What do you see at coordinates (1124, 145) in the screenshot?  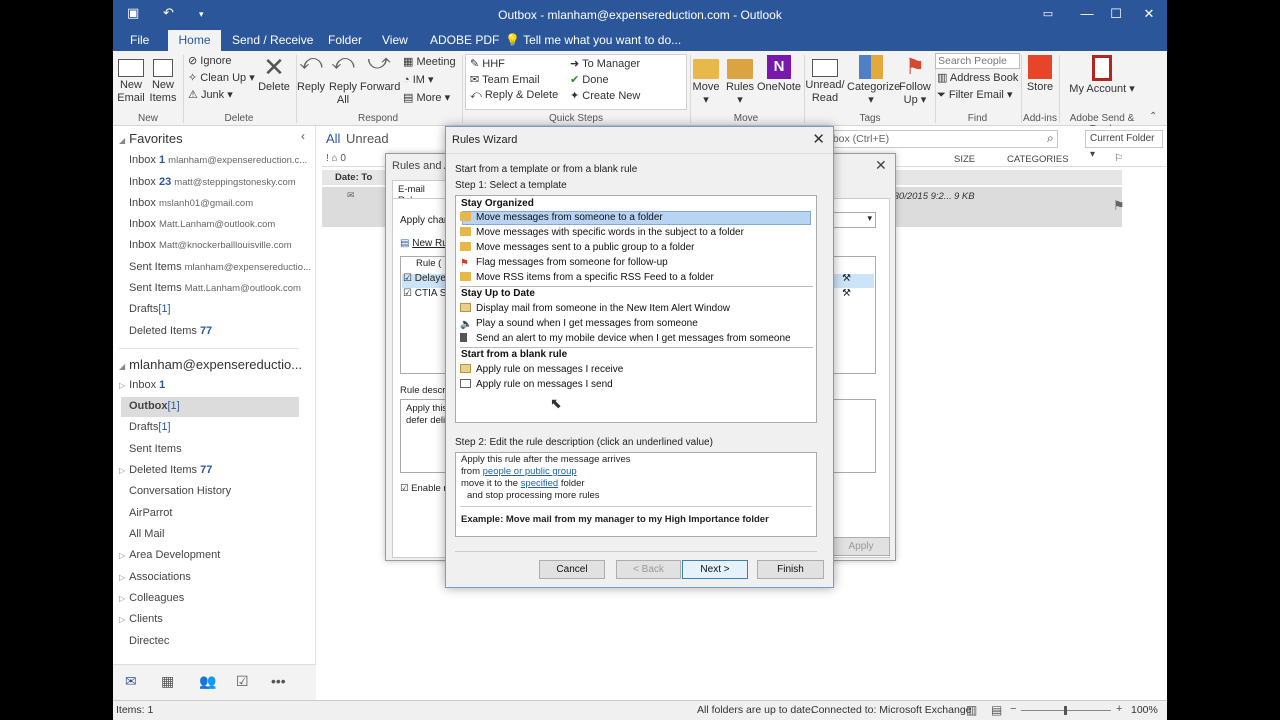 I see `search-scope-dropdown: Current Folder ▾` at bounding box center [1124, 145].